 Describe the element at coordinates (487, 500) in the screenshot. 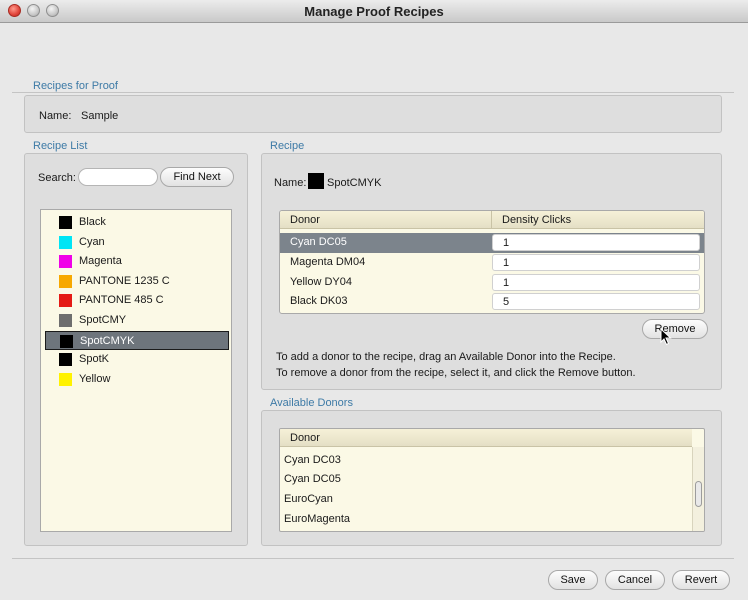

I see `available-donor-item: EuroCyan` at that location.